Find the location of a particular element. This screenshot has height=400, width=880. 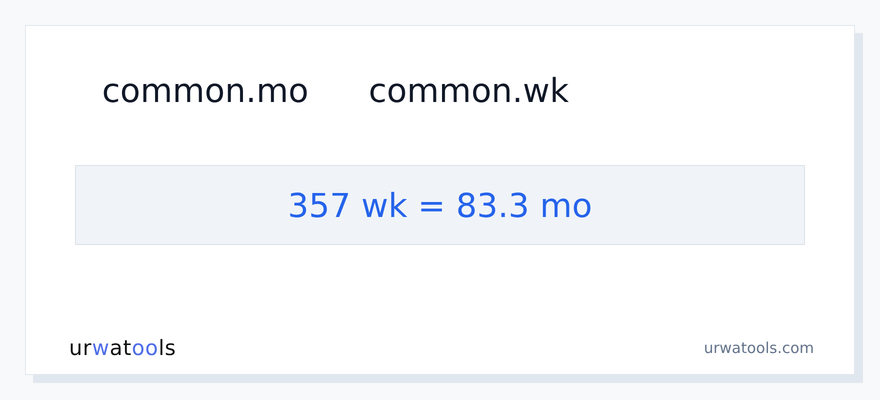

unit-label: common.wk is located at coordinates (468, 91).